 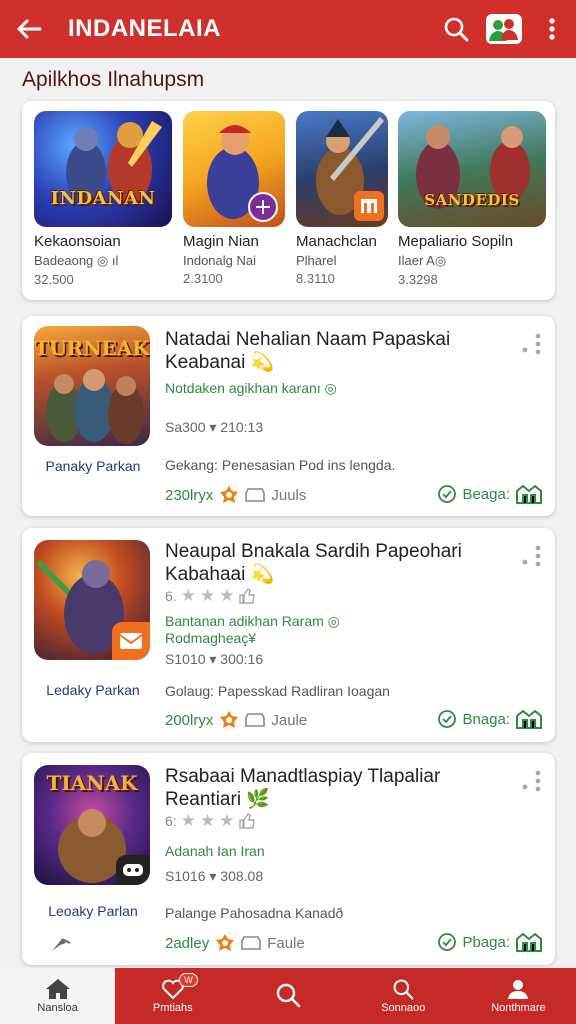 I want to click on gamepad-icon, so click(x=133, y=870).